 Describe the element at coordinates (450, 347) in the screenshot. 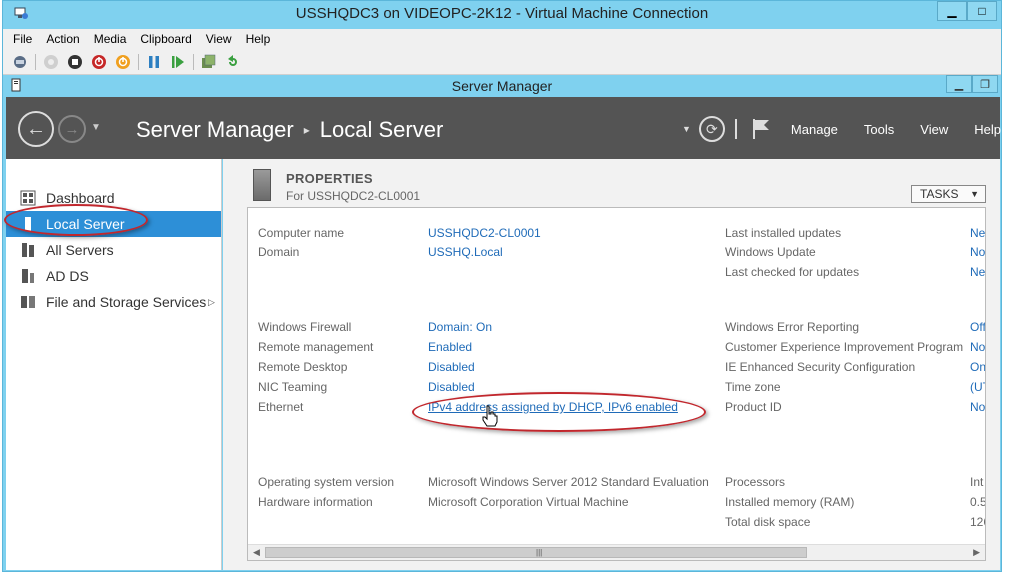

I see `remote-management-link: Enabled` at that location.